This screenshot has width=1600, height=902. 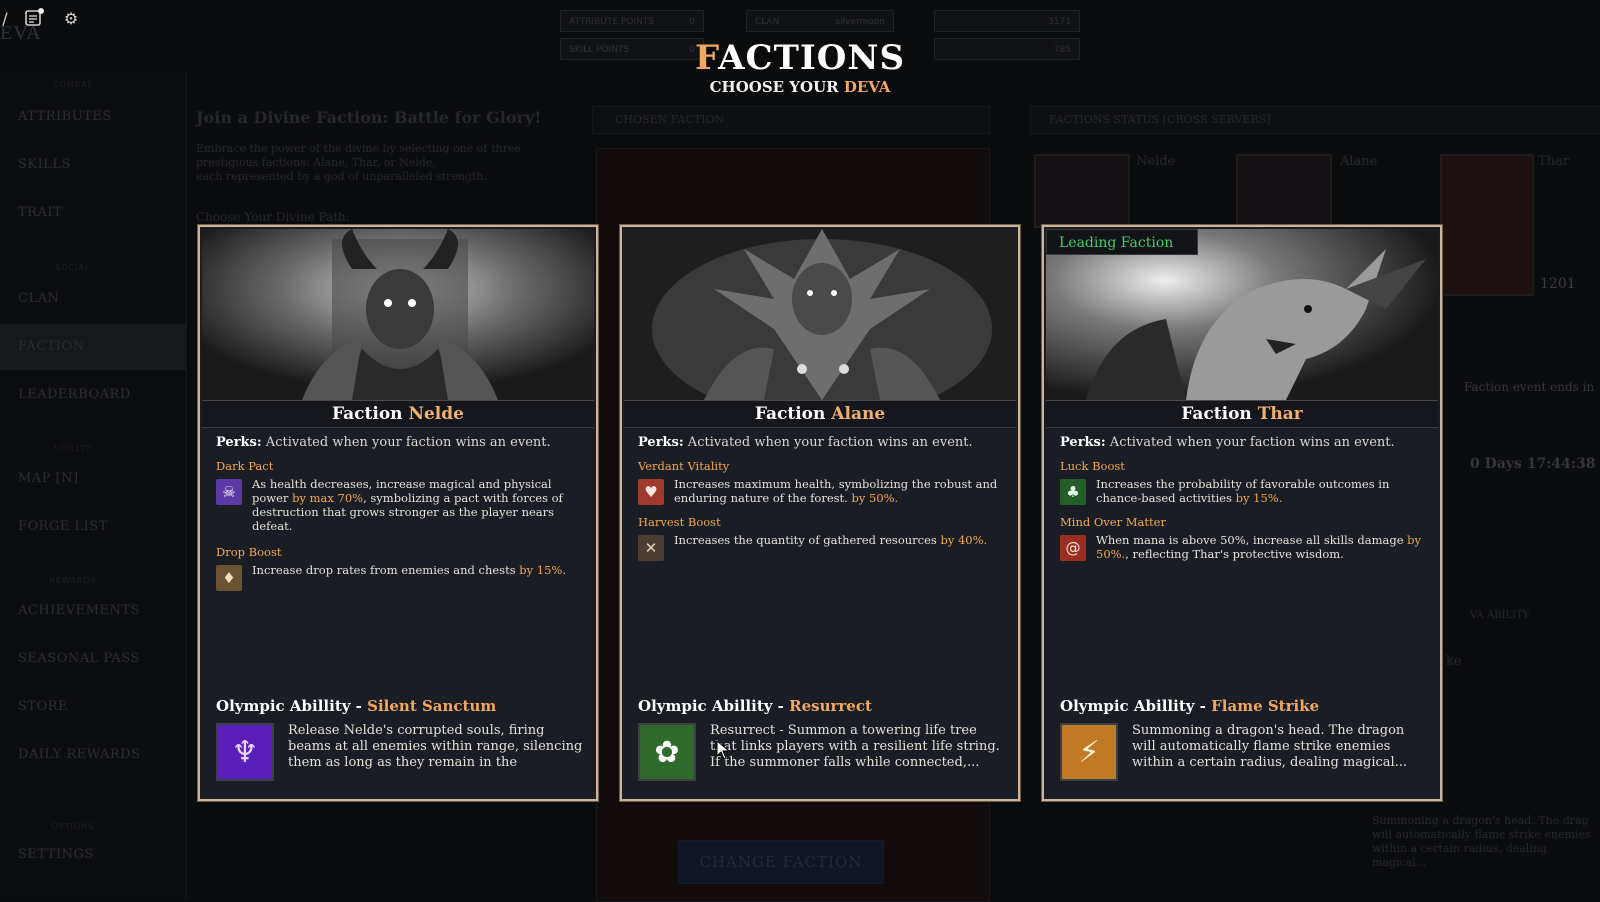 I want to click on perk-highlight: by 40%., so click(x=964, y=540).